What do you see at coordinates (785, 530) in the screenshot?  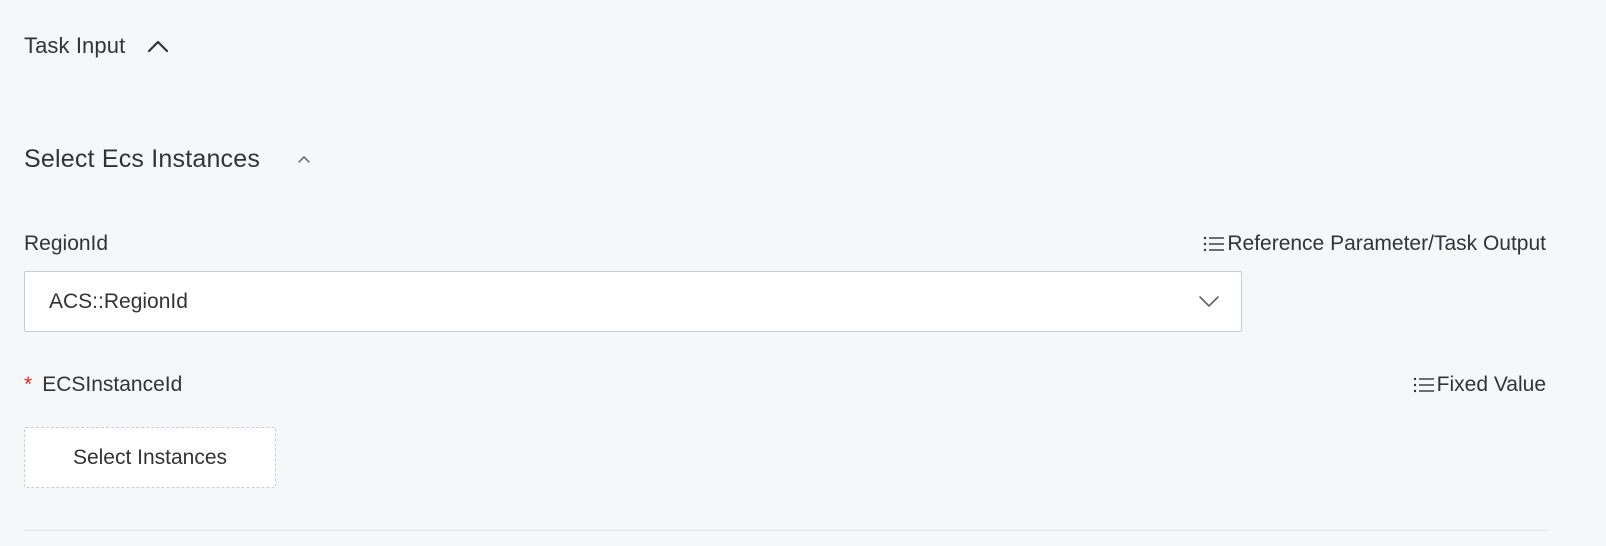 I see `divider` at bounding box center [785, 530].